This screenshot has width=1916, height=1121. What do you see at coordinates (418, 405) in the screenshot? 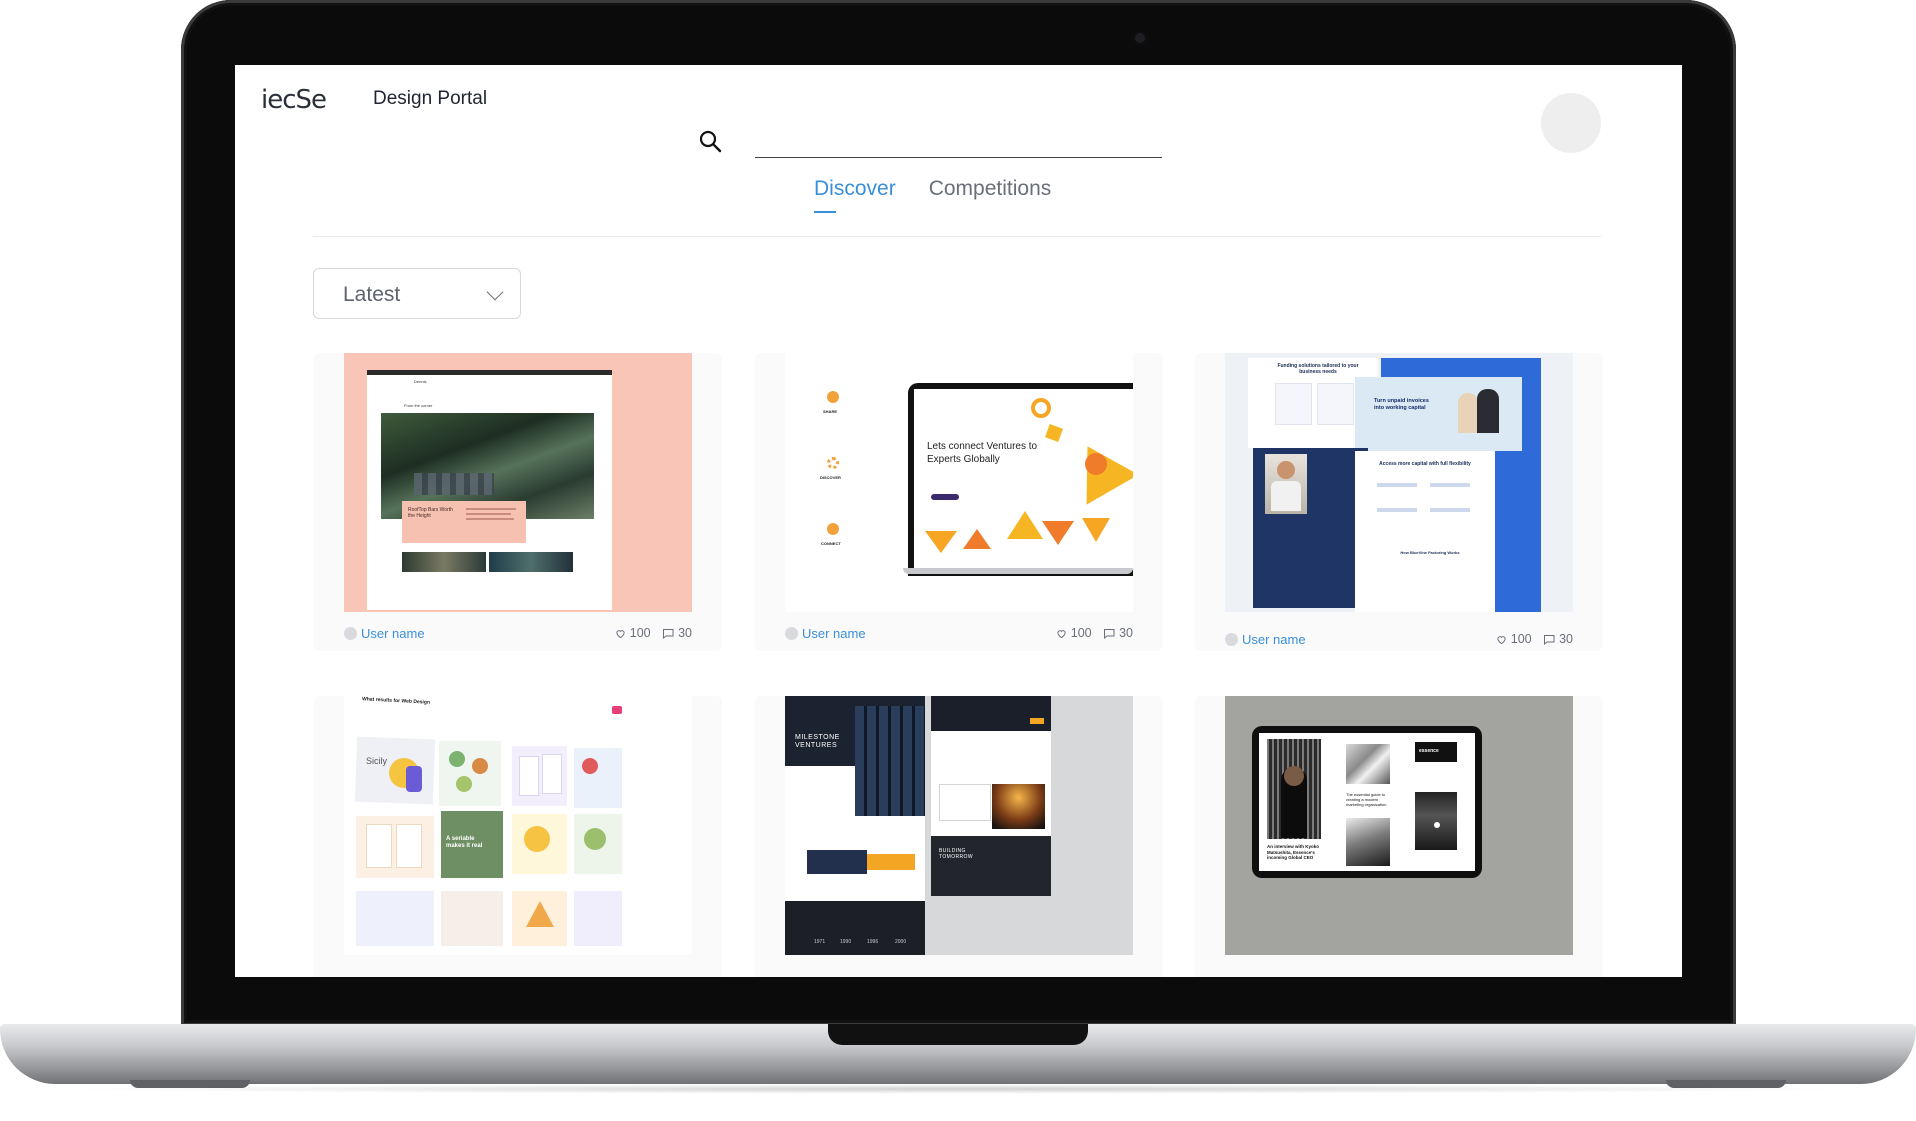
I see `preview-eyebrow: From the corner` at bounding box center [418, 405].